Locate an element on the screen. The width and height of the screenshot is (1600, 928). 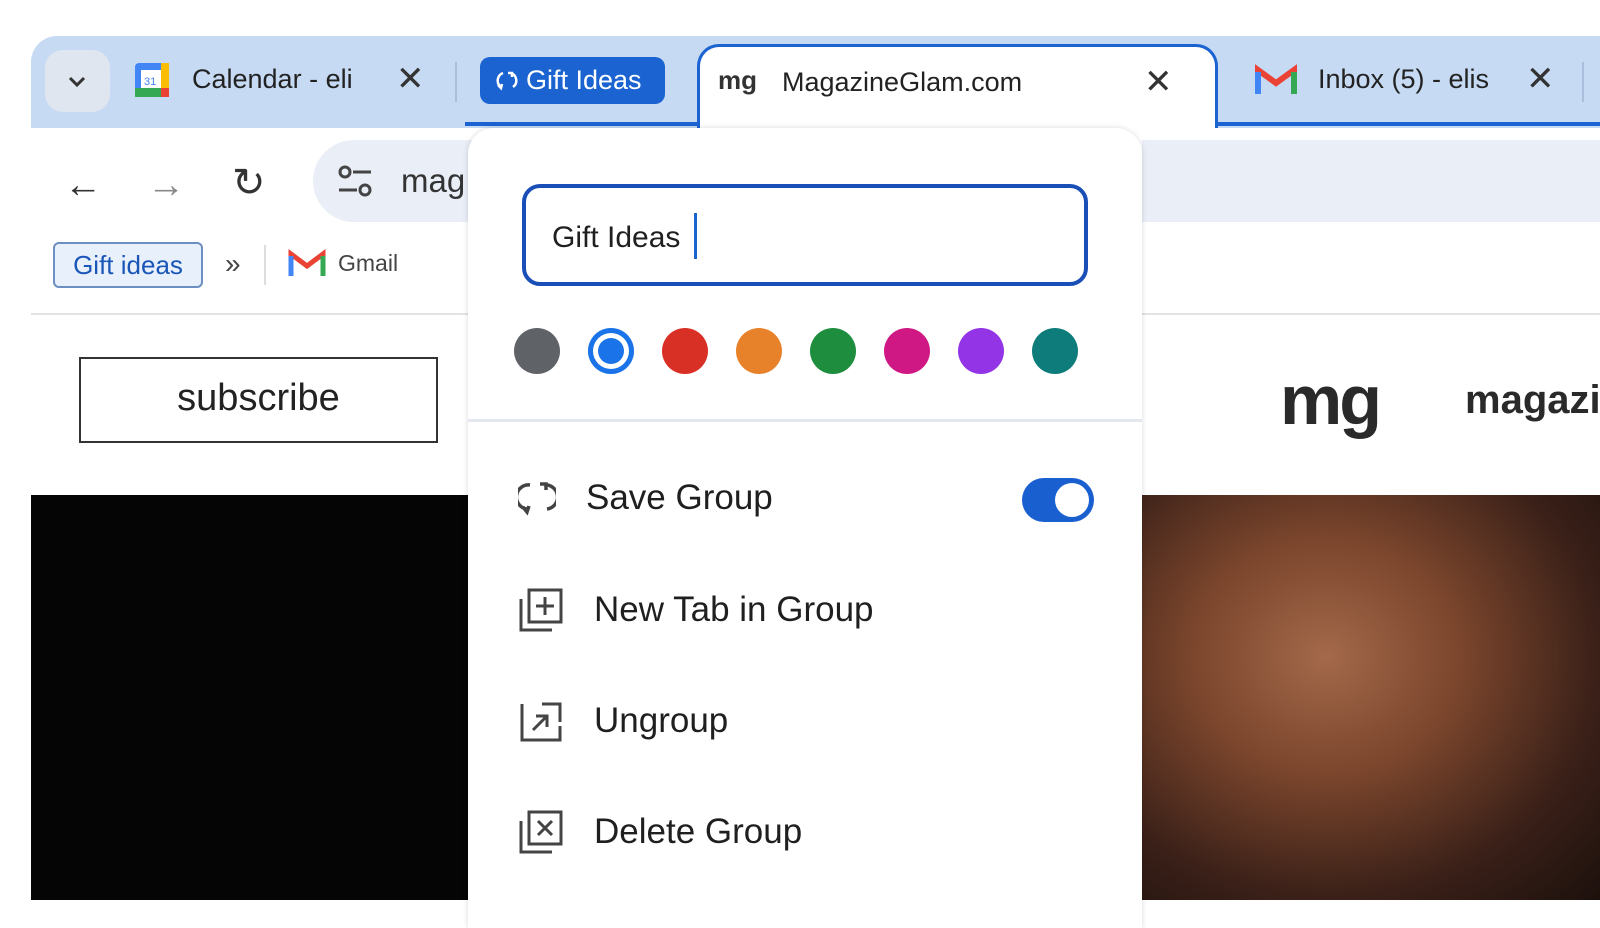
reload-button: ↻ is located at coordinates (249, 183).